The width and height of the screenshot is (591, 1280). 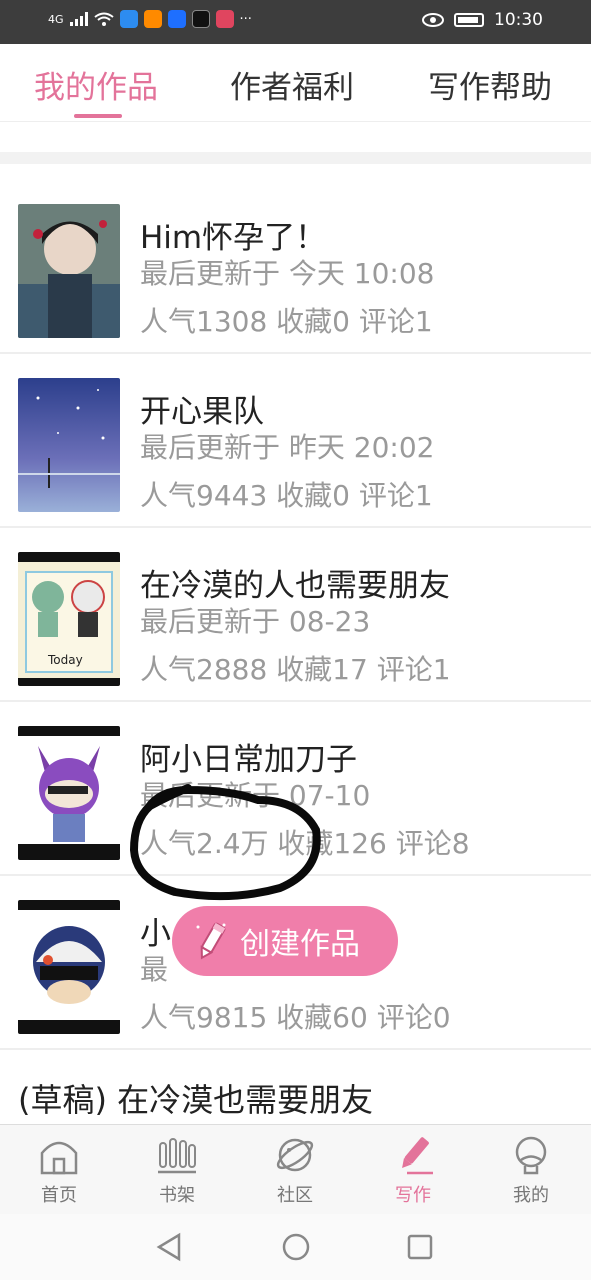 What do you see at coordinates (96, 84) in the screenshot?
I see `tab-my-works: 我的作品` at bounding box center [96, 84].